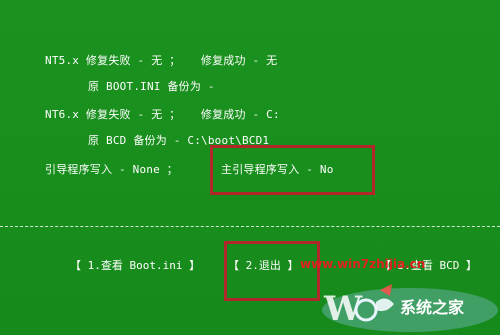  I want to click on main-loader-highlight-box, so click(292, 170).